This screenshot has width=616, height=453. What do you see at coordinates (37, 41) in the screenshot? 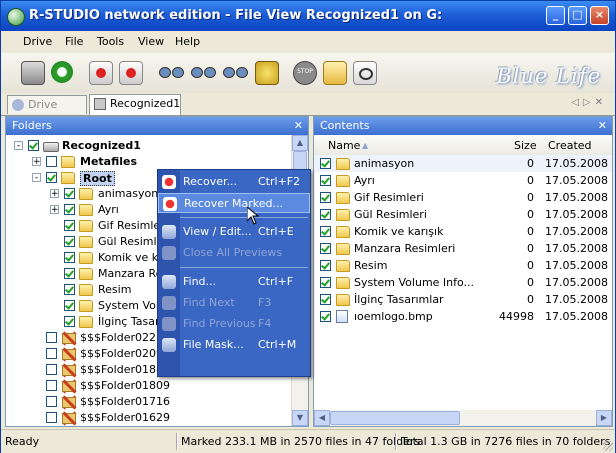
I see `menu-drive: Drive` at bounding box center [37, 41].